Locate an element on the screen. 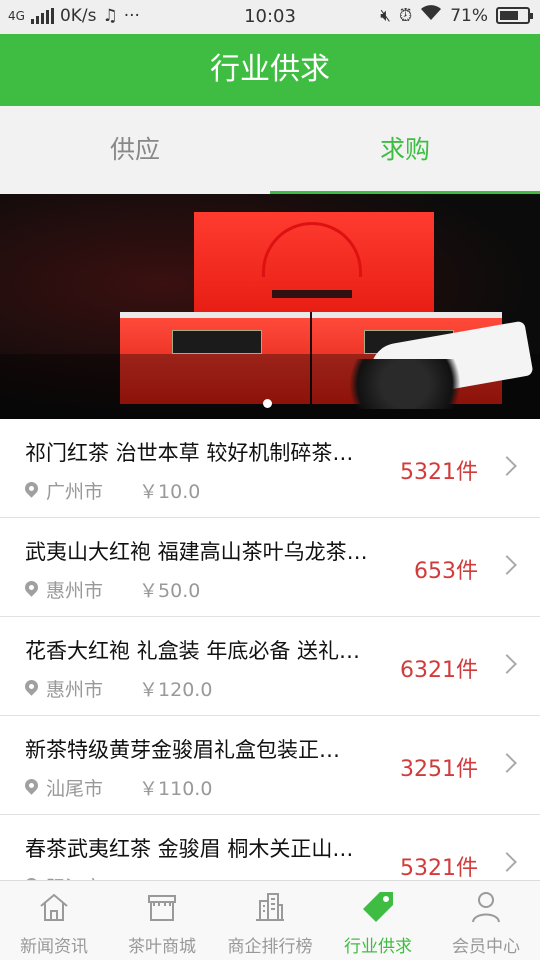  nav-label: 新闻资讯 is located at coordinates (54, 947).